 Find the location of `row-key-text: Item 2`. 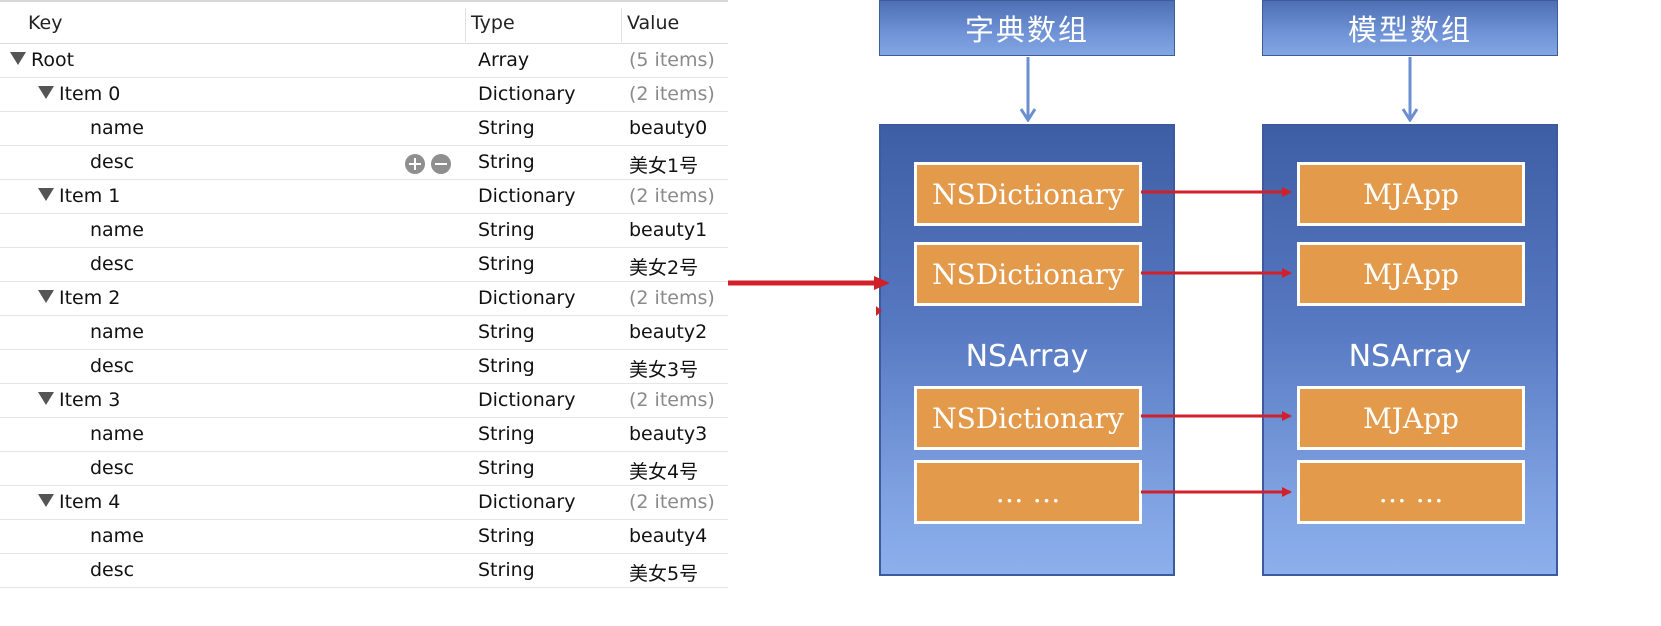

row-key-text: Item 2 is located at coordinates (90, 298).